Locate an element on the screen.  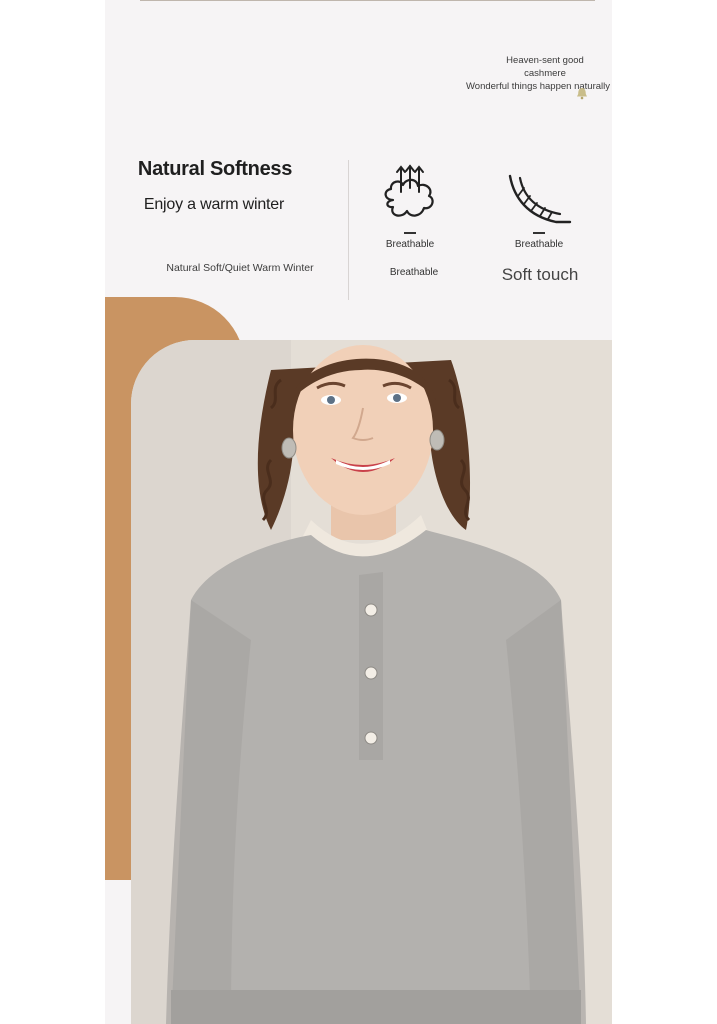
bell-icon is located at coordinates (582, 94).